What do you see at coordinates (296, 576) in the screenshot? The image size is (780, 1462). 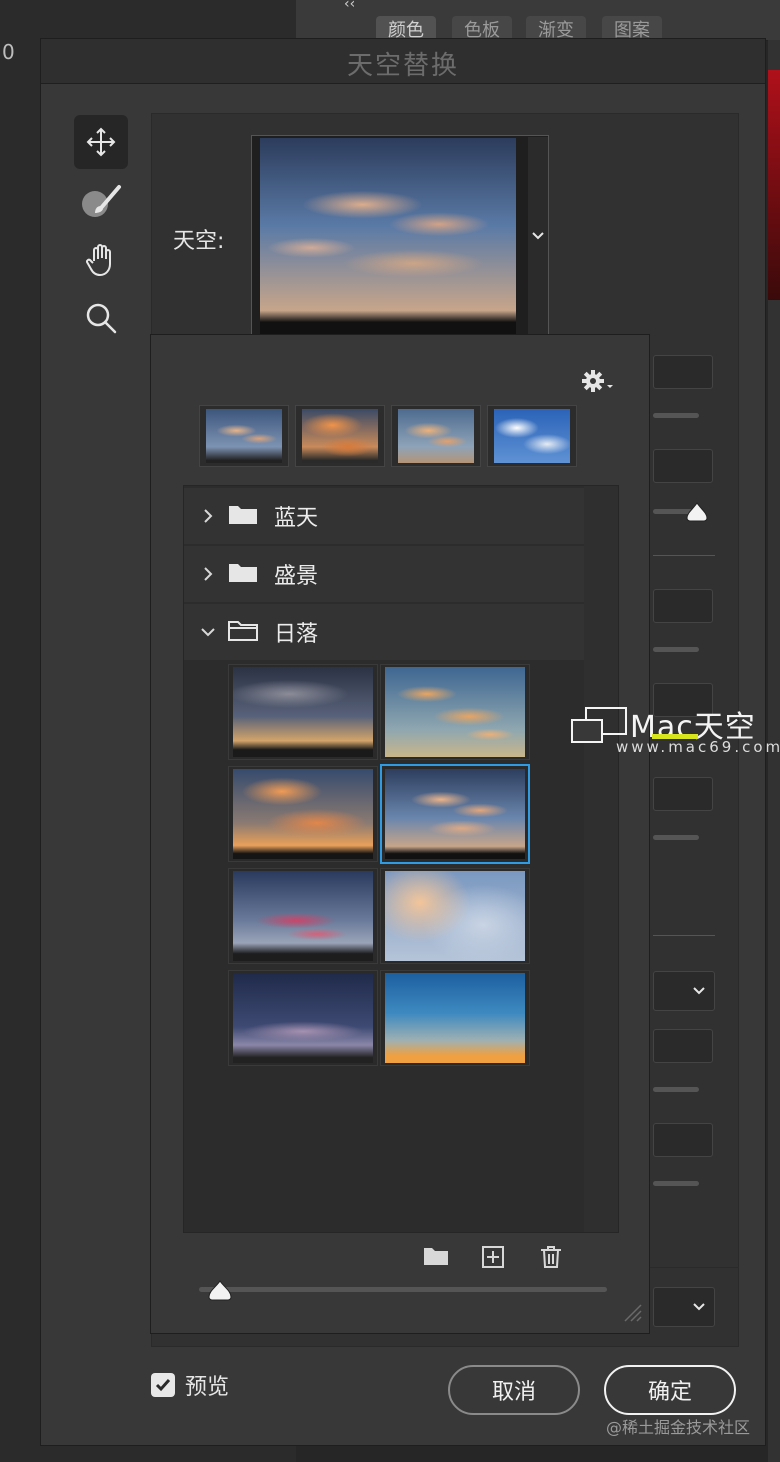 I see `folder-label: 盛景` at bounding box center [296, 576].